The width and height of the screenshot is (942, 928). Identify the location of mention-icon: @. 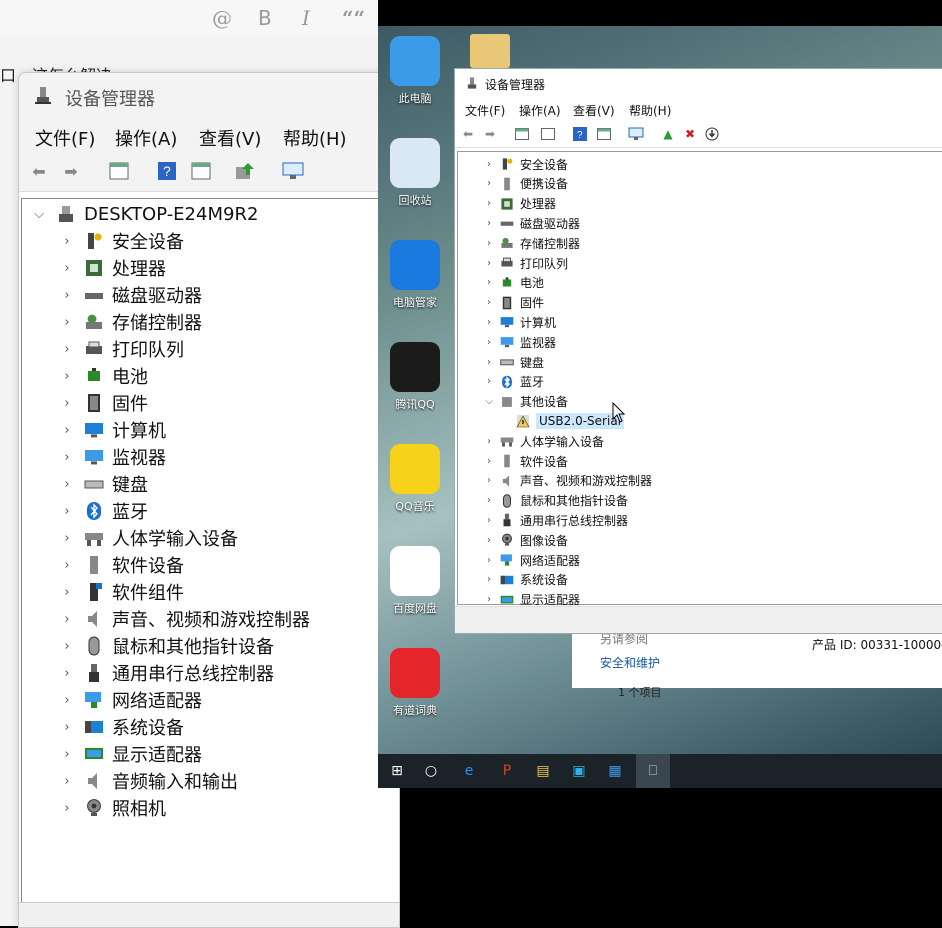
(222, 18).